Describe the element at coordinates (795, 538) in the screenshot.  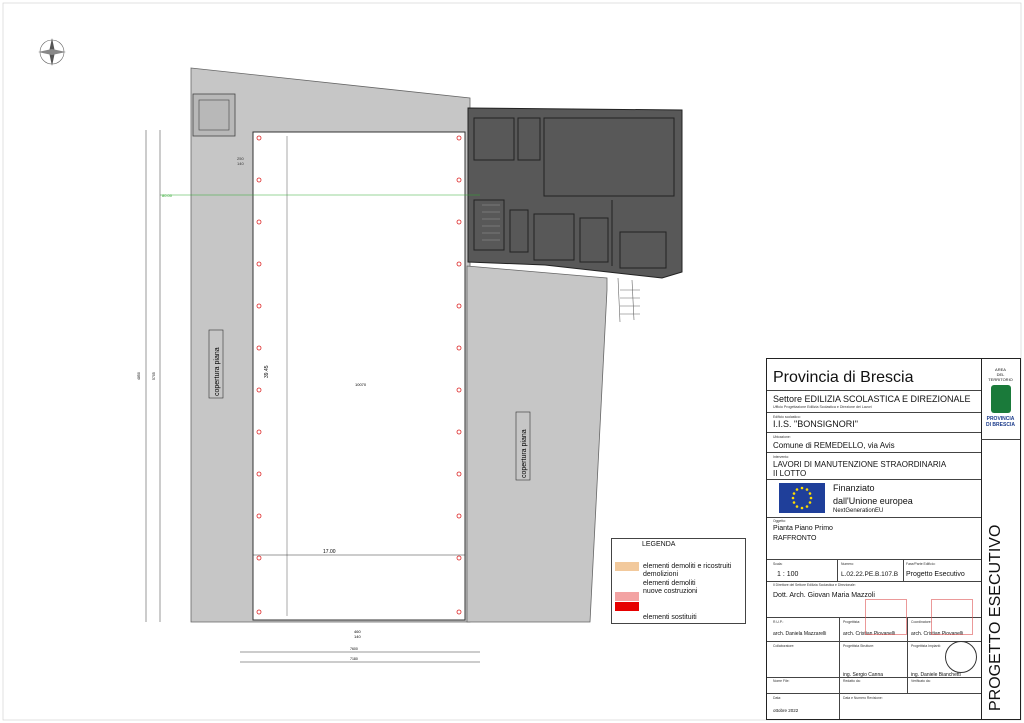
I see `subject-line-2: RAFFRONTO` at that location.